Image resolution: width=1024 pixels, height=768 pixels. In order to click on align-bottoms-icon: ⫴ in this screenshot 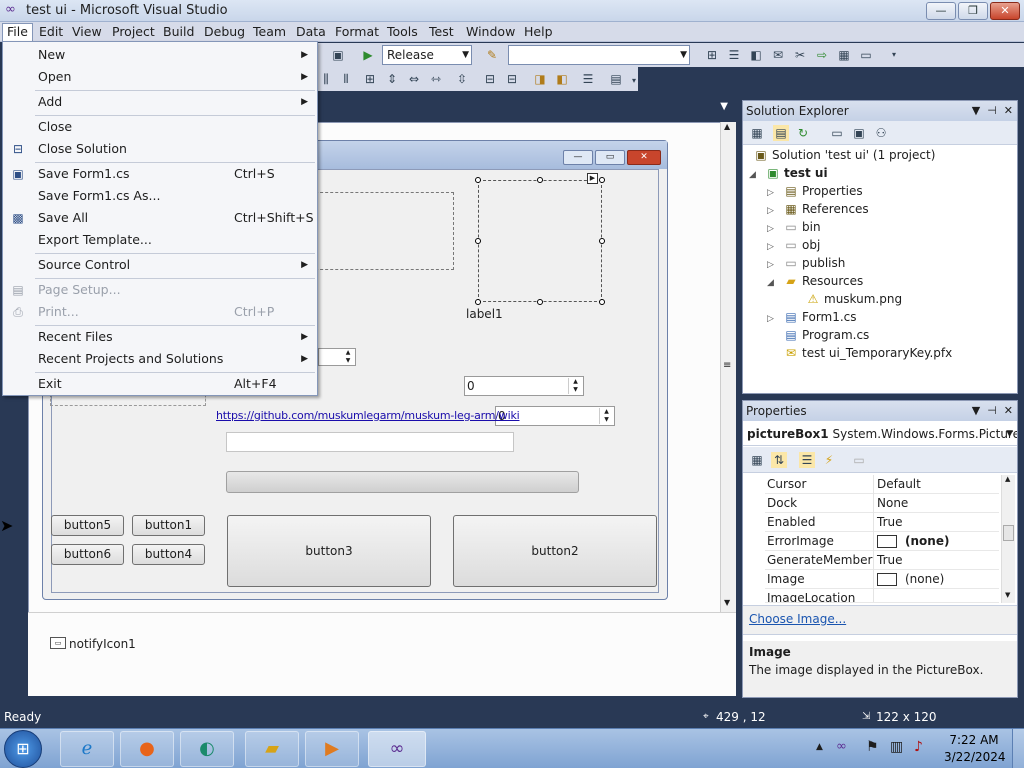, I will do `click(346, 79)`.